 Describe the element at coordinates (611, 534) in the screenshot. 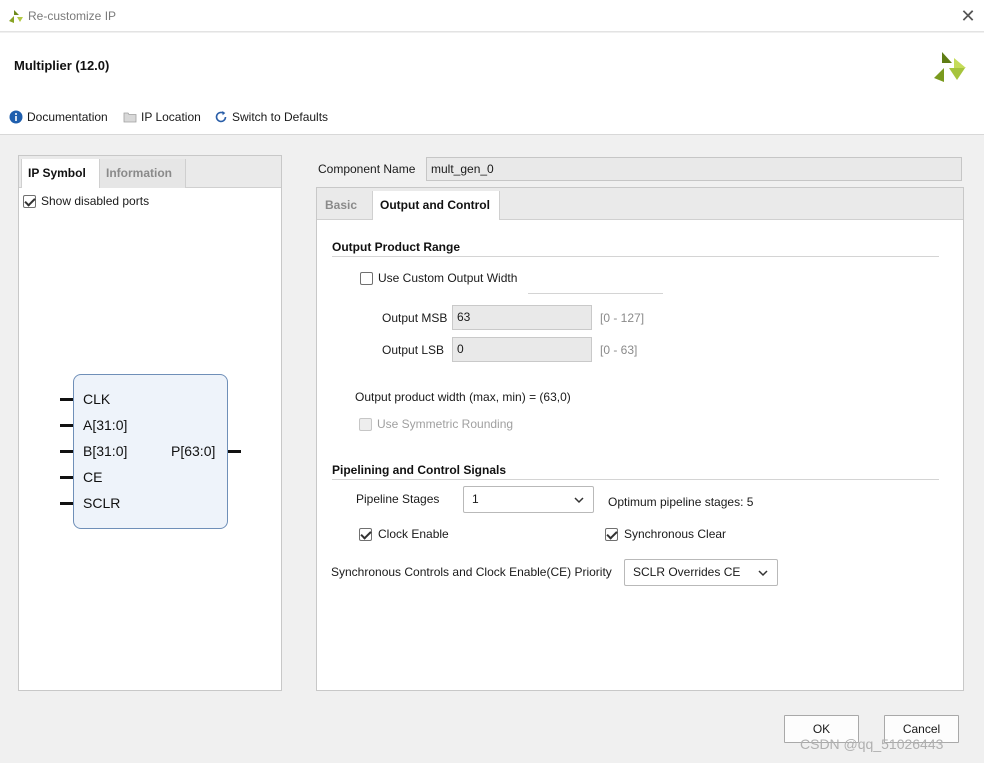

I see `synchronous-clear-checkbox` at that location.